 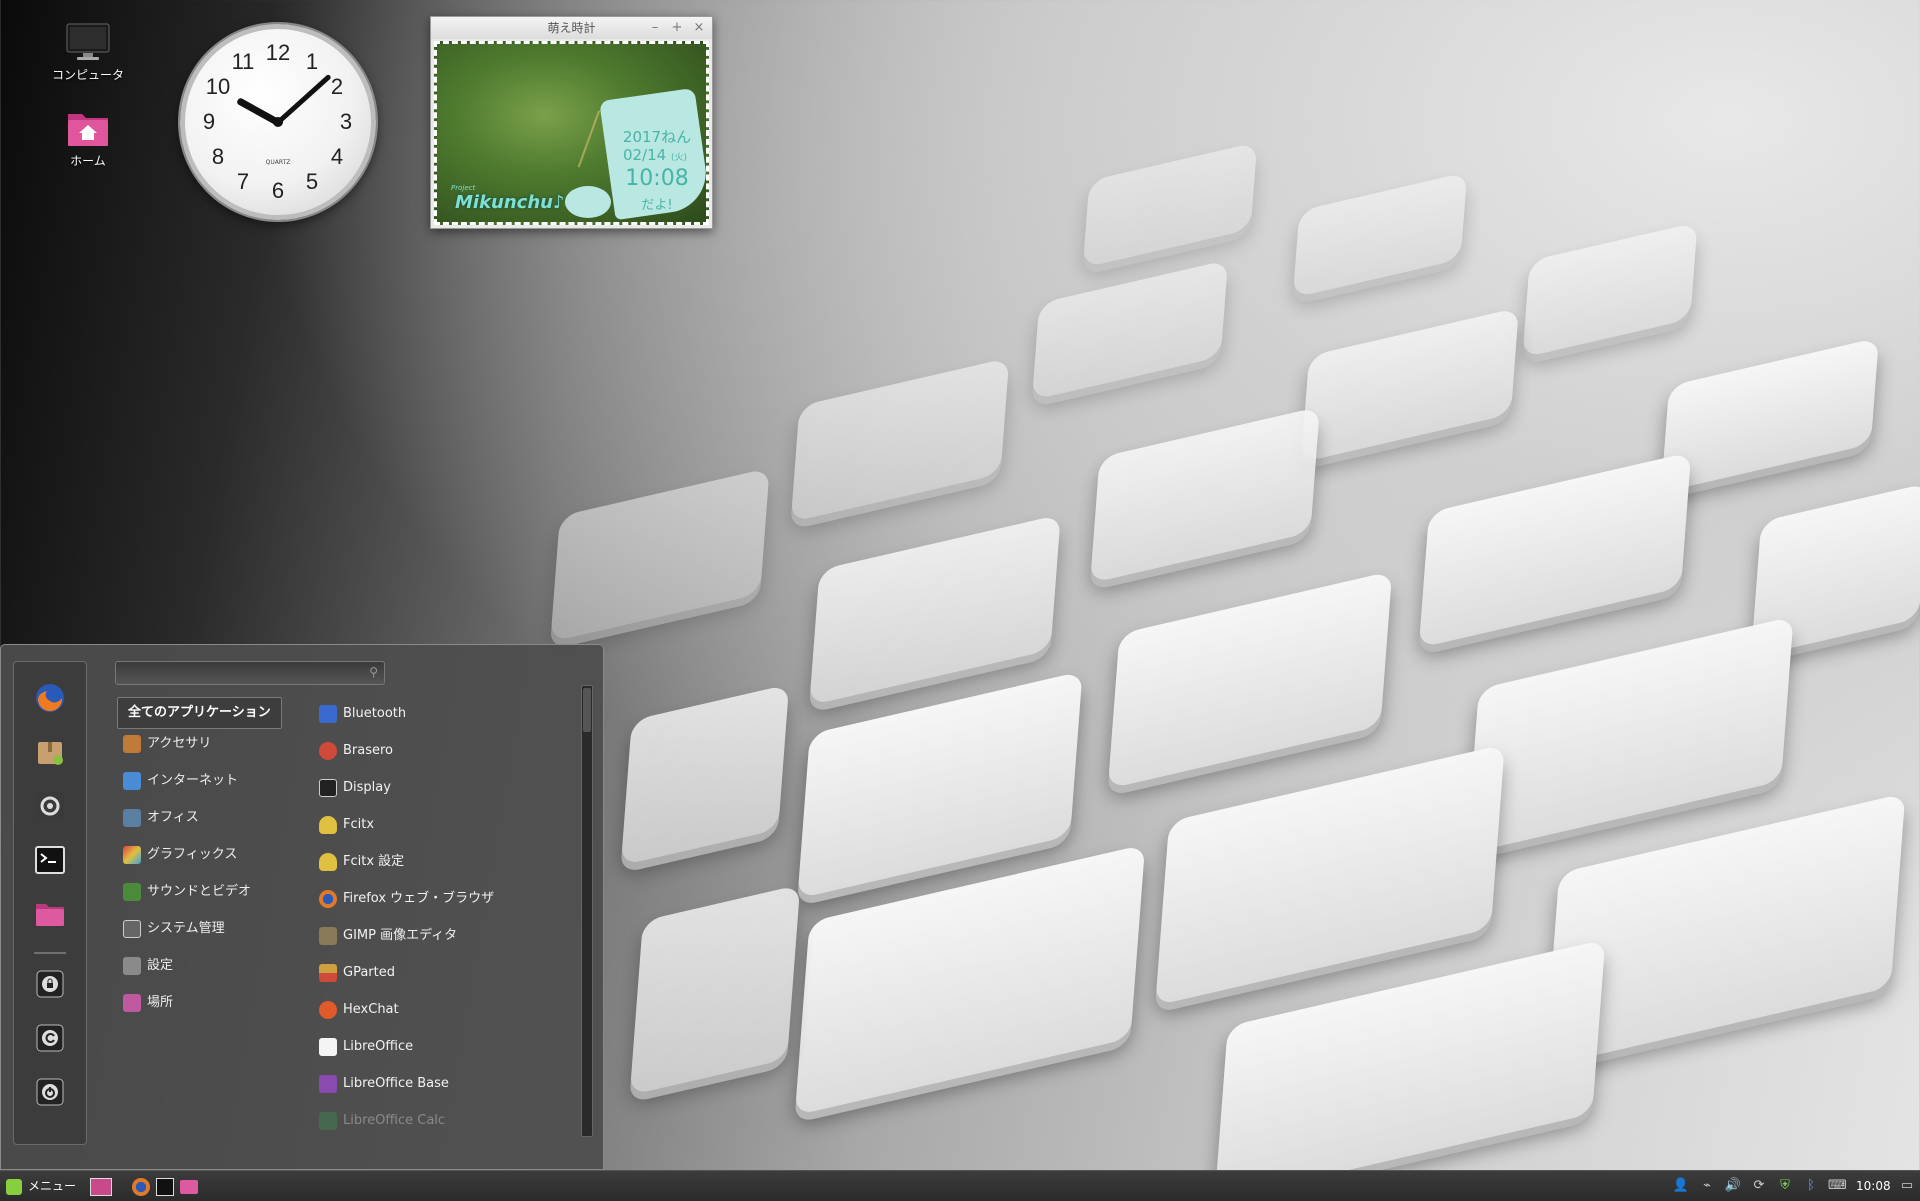 What do you see at coordinates (328, 713) in the screenshot?
I see `bluetooth-icon` at bounding box center [328, 713].